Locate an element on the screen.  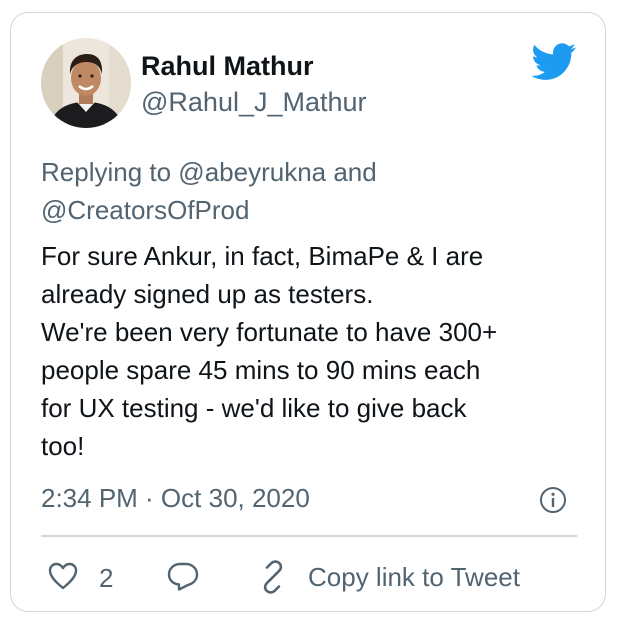
link-icon is located at coordinates (273, 577).